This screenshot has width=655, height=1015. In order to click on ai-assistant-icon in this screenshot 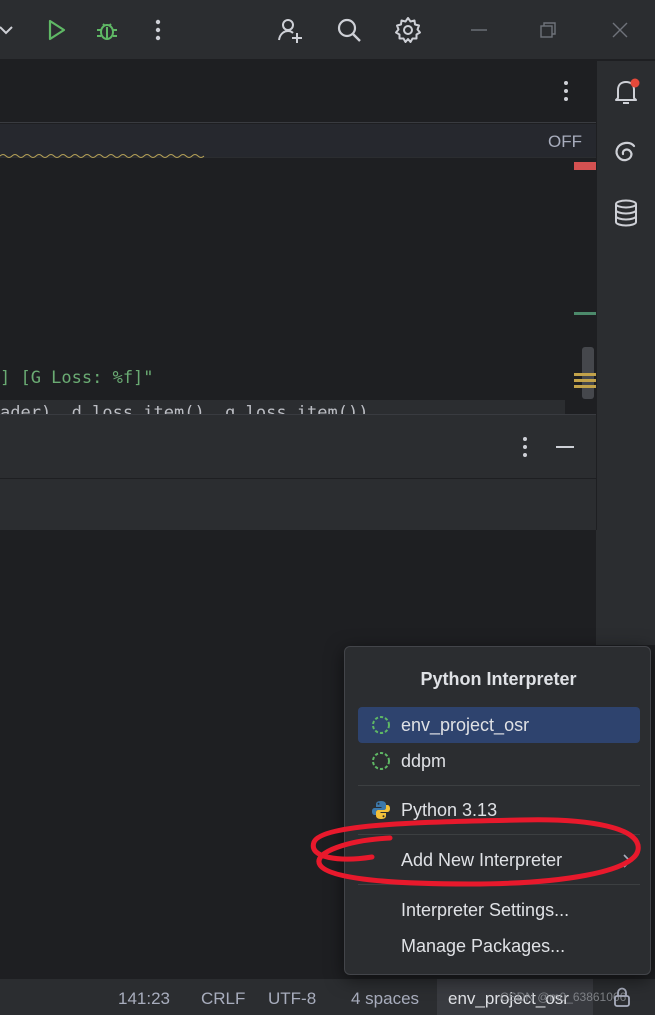, I will do `click(626, 152)`.